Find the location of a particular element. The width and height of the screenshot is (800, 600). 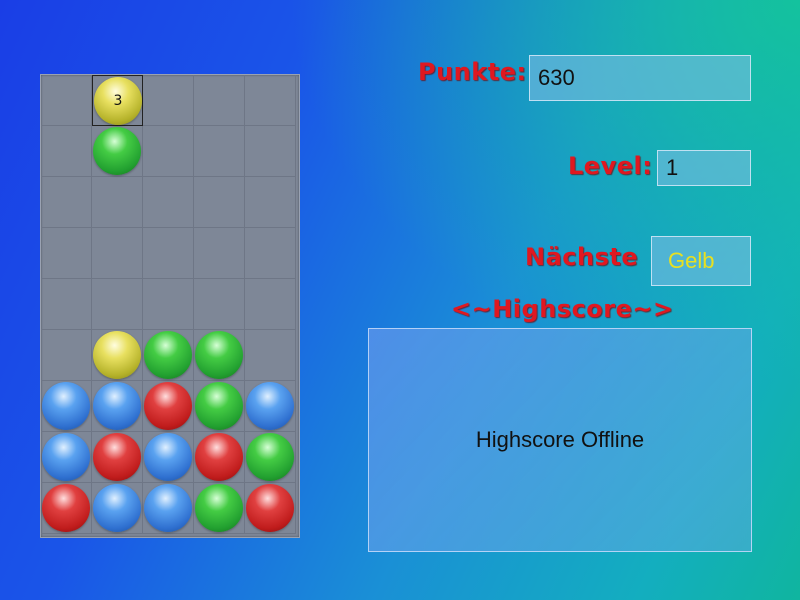

ball-counter: 3 is located at coordinates (118, 101).